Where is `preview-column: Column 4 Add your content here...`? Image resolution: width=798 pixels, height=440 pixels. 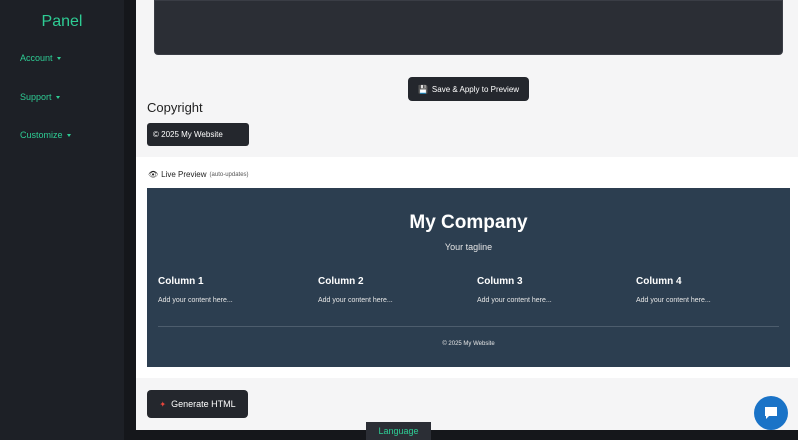
preview-column: Column 4 Add your content here... is located at coordinates (711, 290).